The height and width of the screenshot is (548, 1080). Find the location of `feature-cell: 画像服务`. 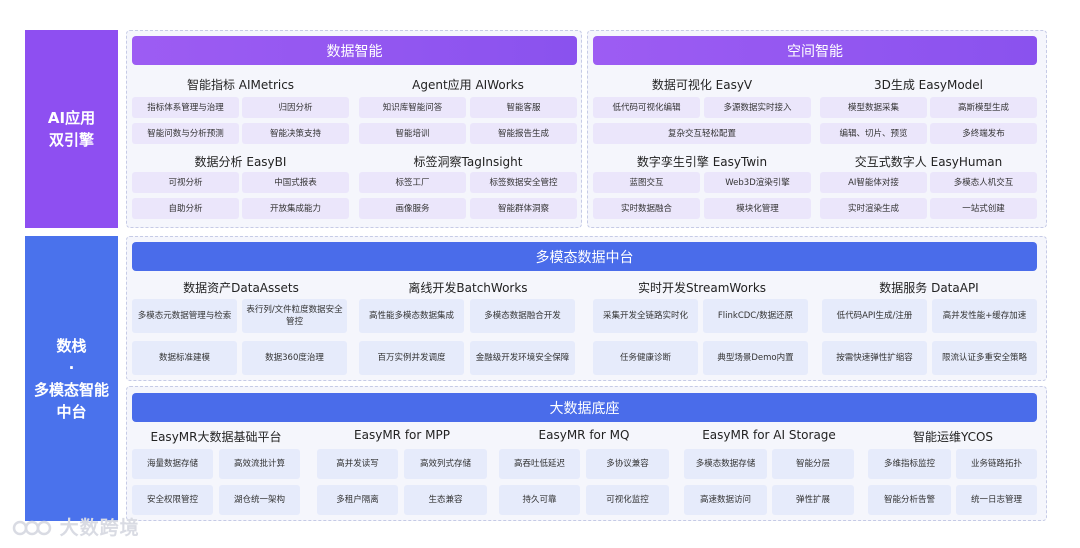

feature-cell: 画像服务 is located at coordinates (412, 208).